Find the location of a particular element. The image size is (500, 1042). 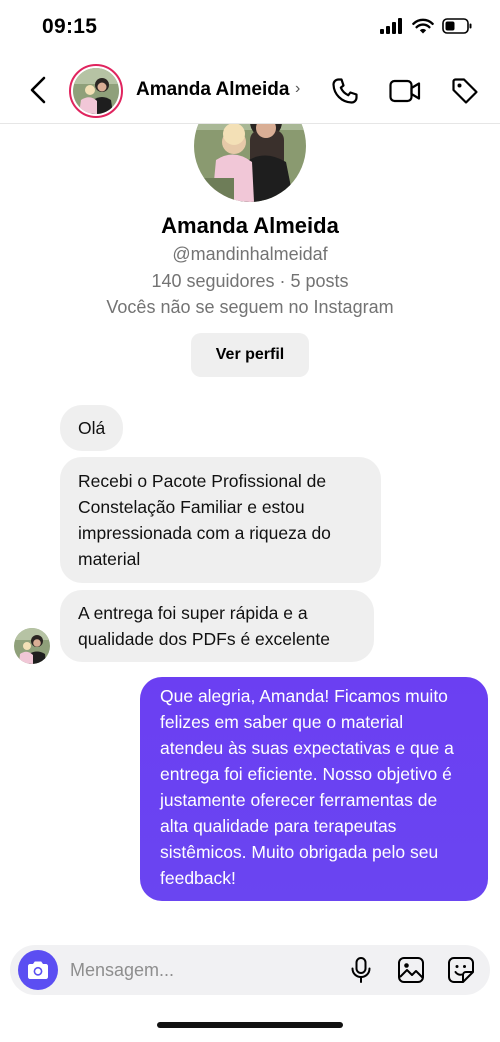

status-bar: 09:15 is located at coordinates (250, 28).